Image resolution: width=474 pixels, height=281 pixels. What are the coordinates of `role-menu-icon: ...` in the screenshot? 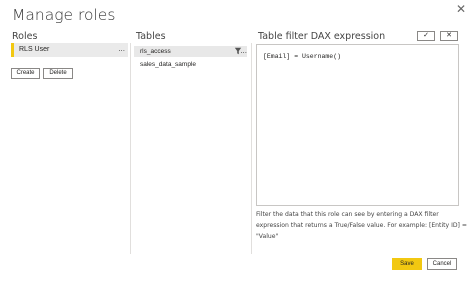 It's located at (121, 49).